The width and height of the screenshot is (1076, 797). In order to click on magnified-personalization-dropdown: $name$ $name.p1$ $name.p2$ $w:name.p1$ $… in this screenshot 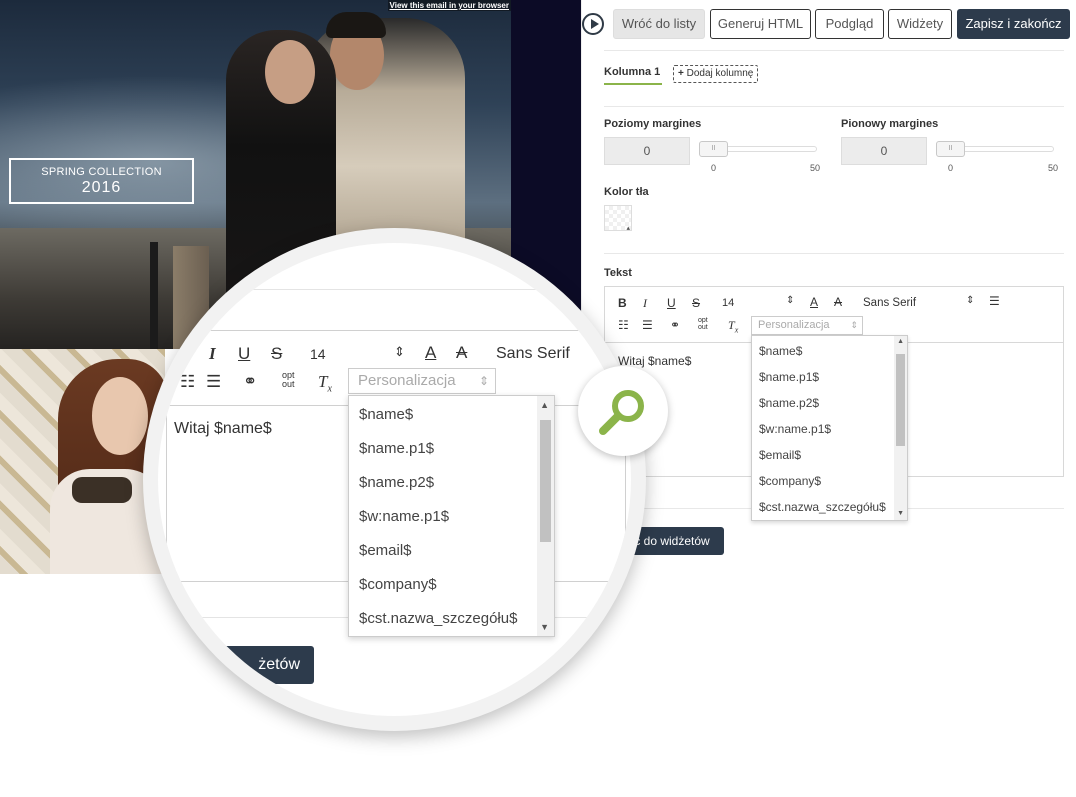, I will do `click(451, 516)`.